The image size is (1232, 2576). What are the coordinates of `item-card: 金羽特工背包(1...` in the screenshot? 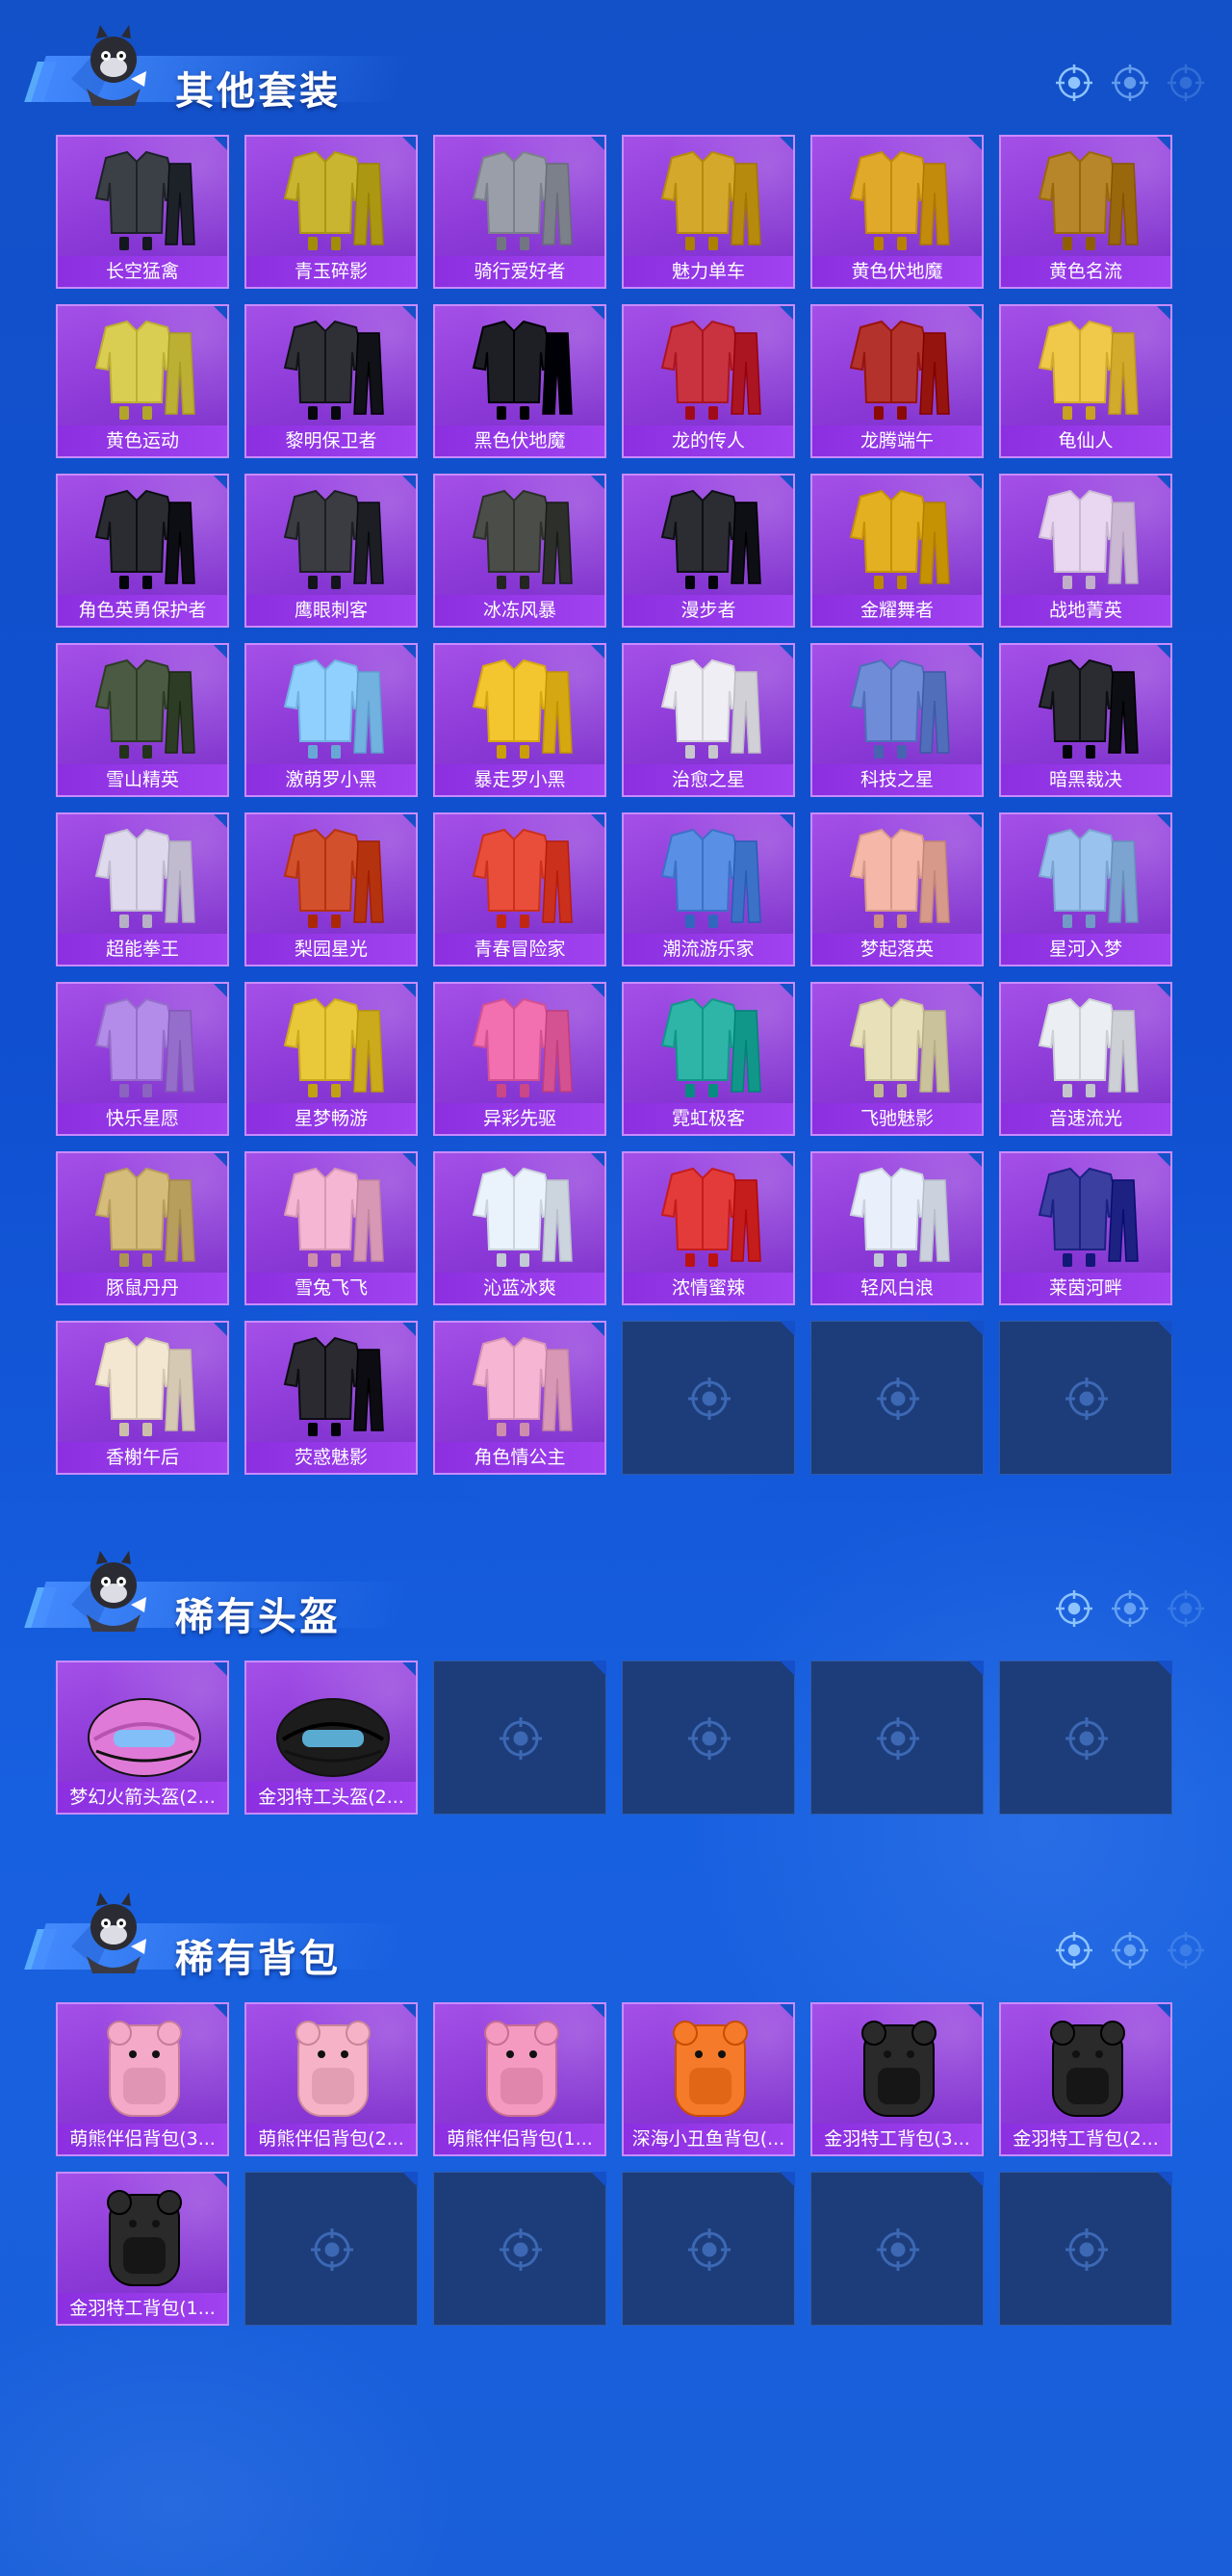 It's located at (142, 2249).